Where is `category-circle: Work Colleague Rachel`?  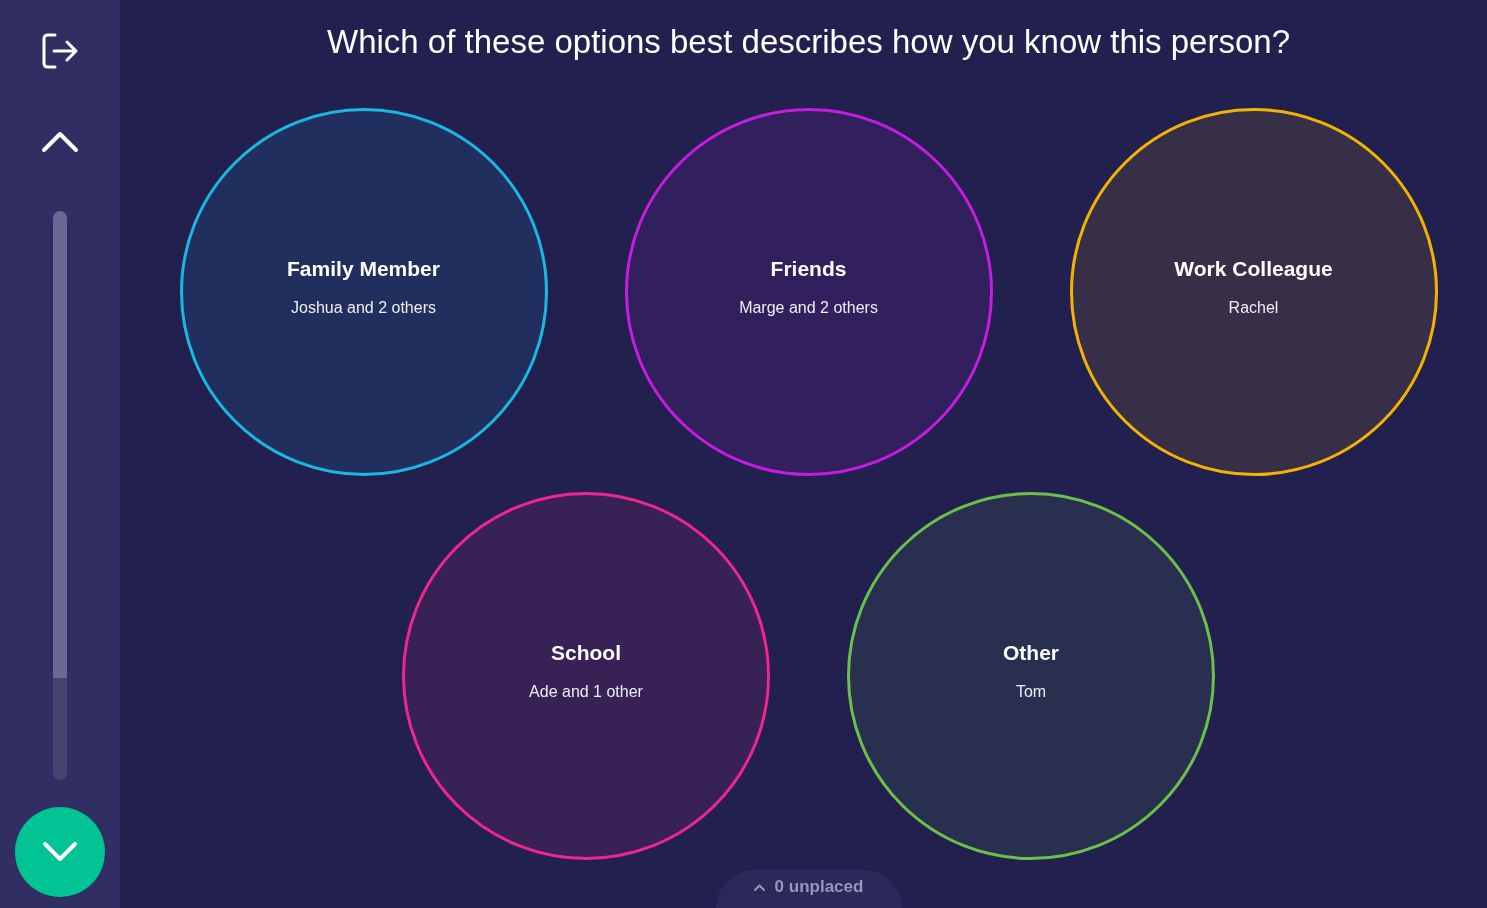
category-circle: Work Colleague Rachel is located at coordinates (1253, 292).